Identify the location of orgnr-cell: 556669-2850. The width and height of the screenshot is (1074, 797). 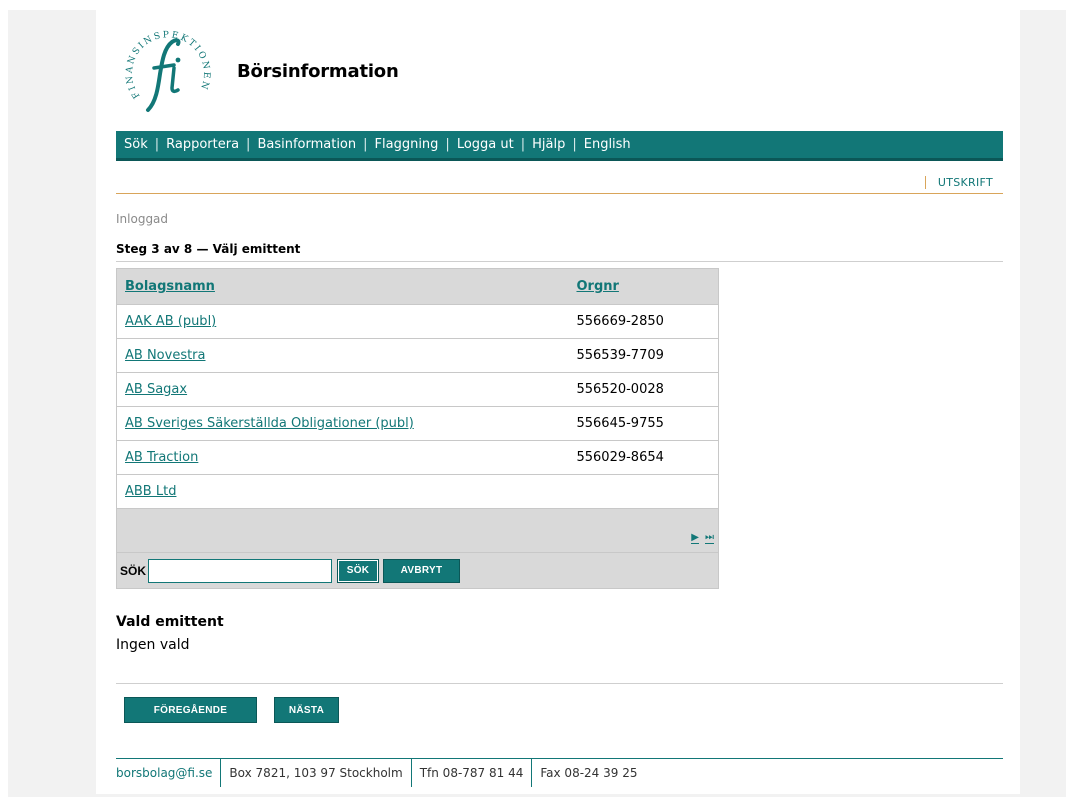
(620, 321).